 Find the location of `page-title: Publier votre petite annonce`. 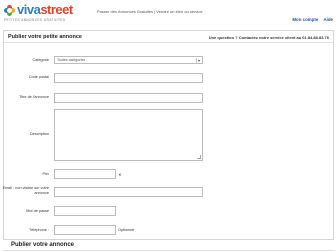

page-title: Publier votre petite annonce is located at coordinates (45, 37).